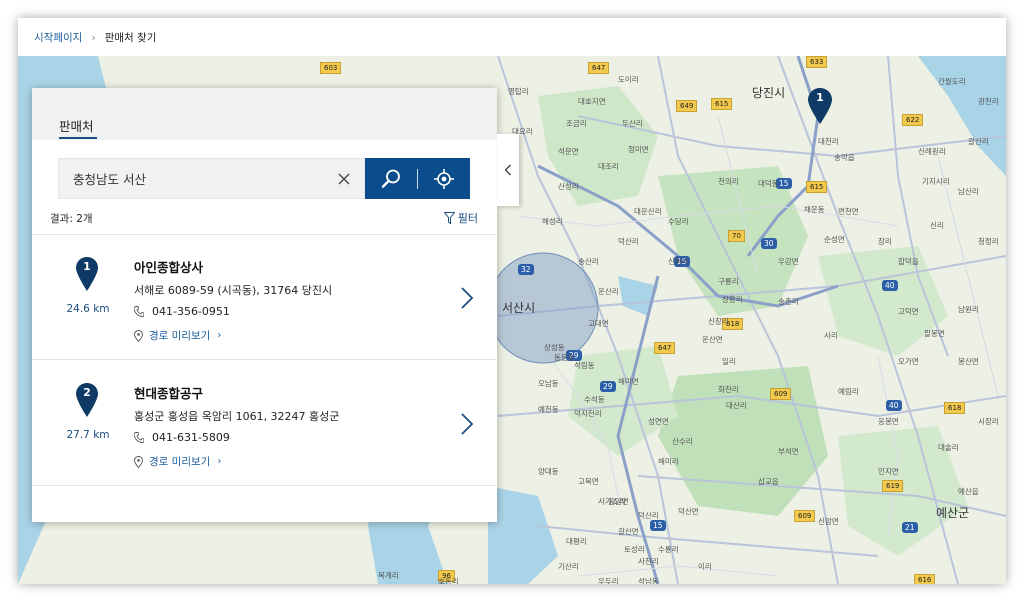 The height and width of the screenshot is (602, 1024). I want to click on map-place-label: 수룡리, so click(668, 549).